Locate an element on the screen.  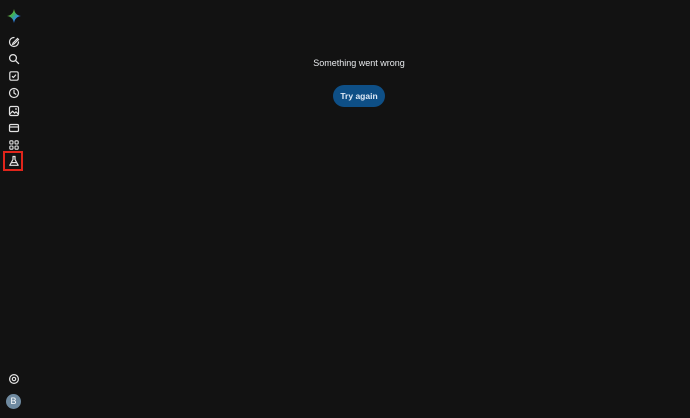
sidebar-rail: B is located at coordinates (14, 209).